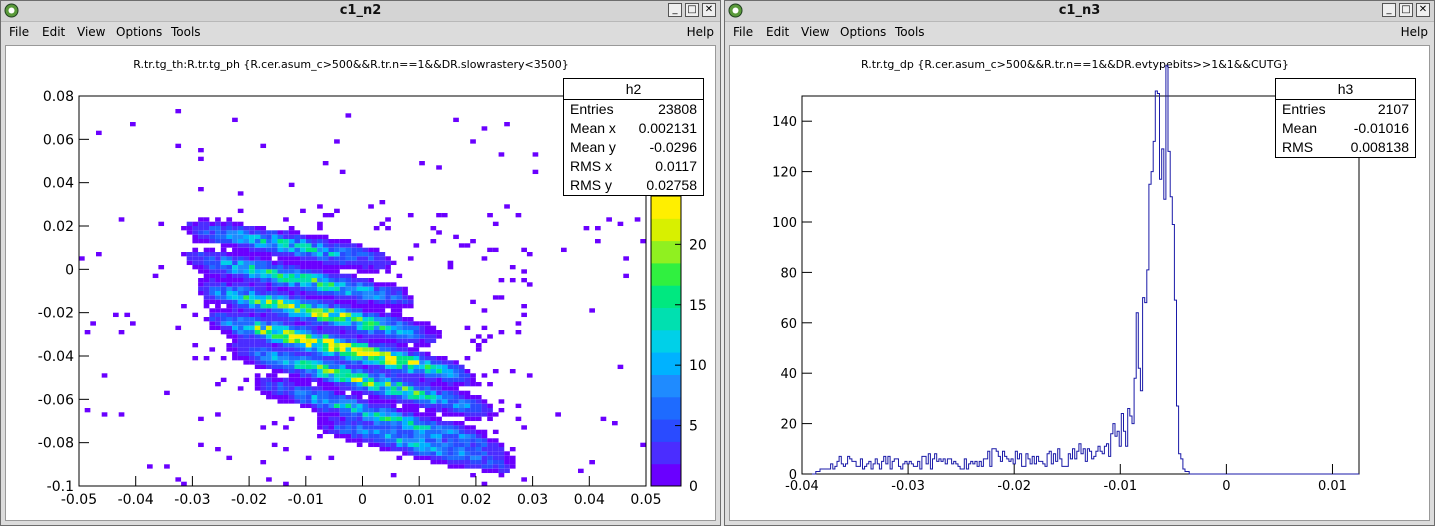  Describe the element at coordinates (698, 366) in the screenshot. I see `palette-tick-label: 10` at that location.